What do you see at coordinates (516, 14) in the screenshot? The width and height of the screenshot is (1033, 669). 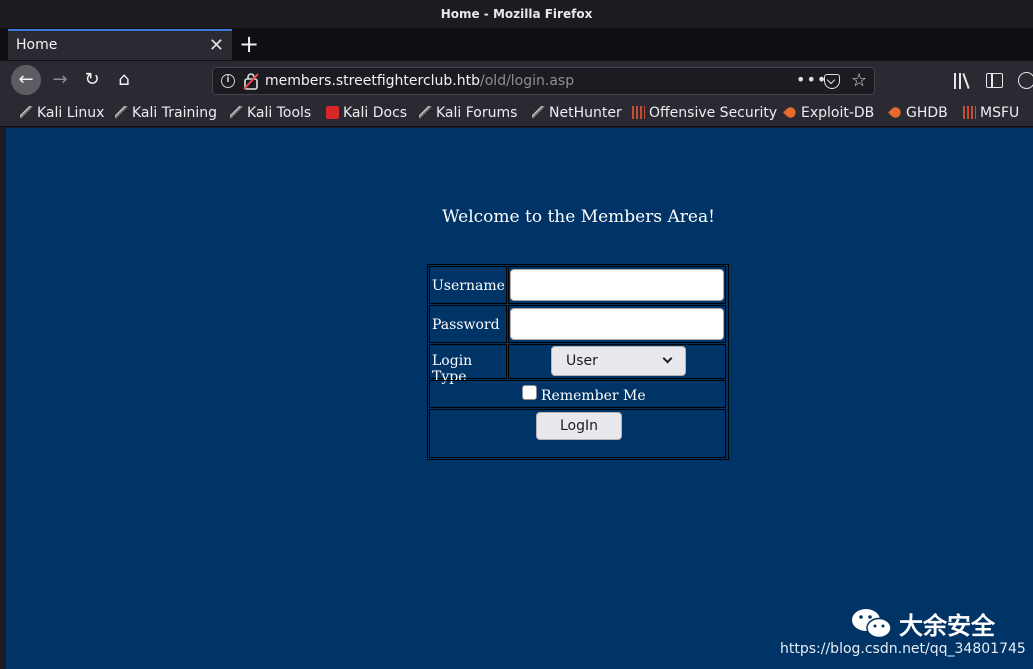 I see `window-title: Home - Mozilla Firefox` at bounding box center [516, 14].